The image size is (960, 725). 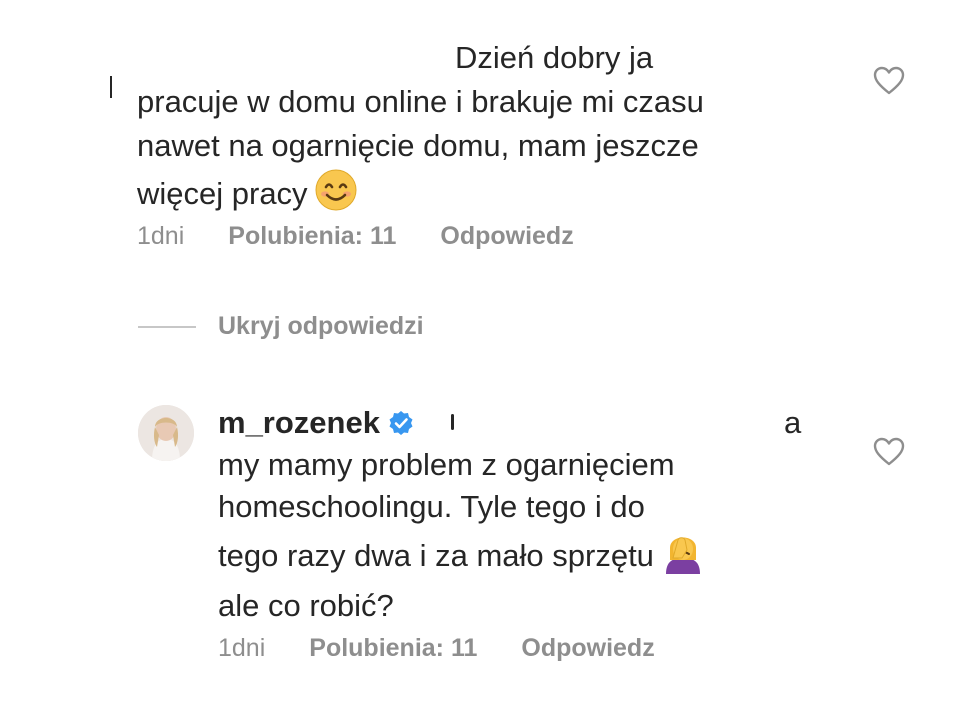 I want to click on comment-1-likes: Polubienia: 11, so click(x=312, y=236).